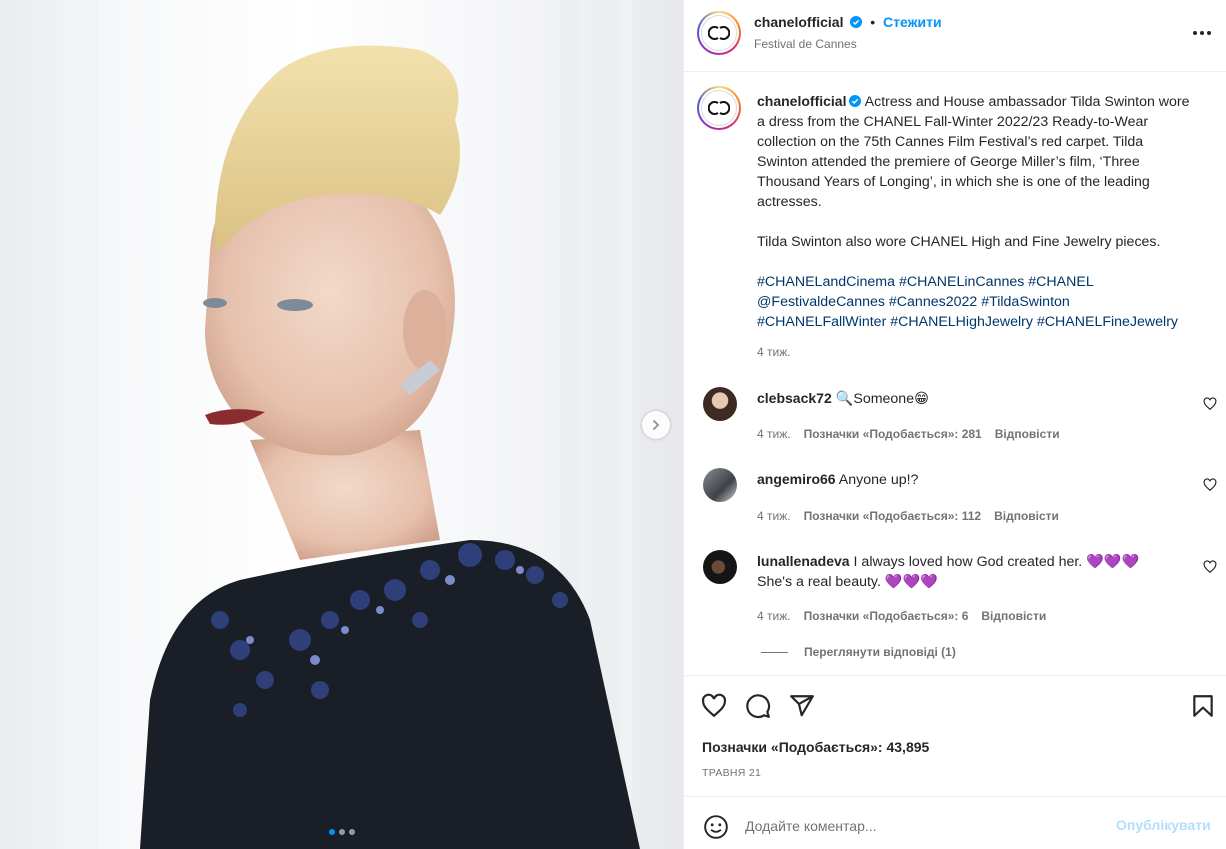 Image resolution: width=1226 pixels, height=849 pixels. Describe the element at coordinates (774, 352) in the screenshot. I see `caption-time: 4 тиж.` at that location.